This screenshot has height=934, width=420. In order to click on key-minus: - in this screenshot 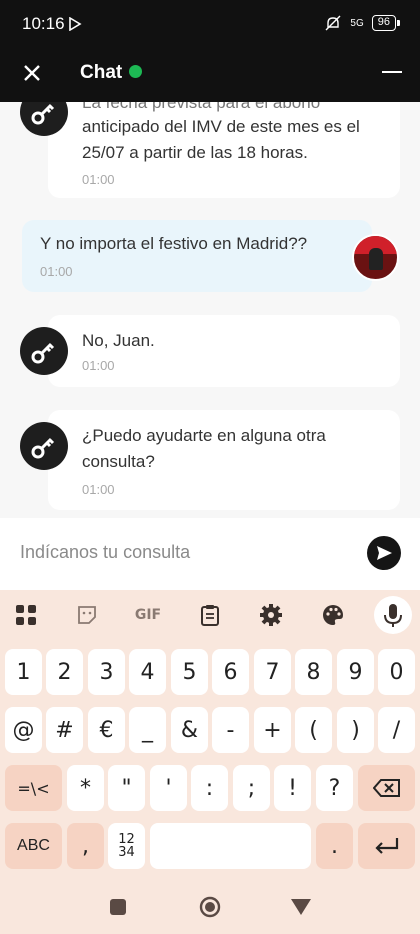, I will do `click(230, 730)`.